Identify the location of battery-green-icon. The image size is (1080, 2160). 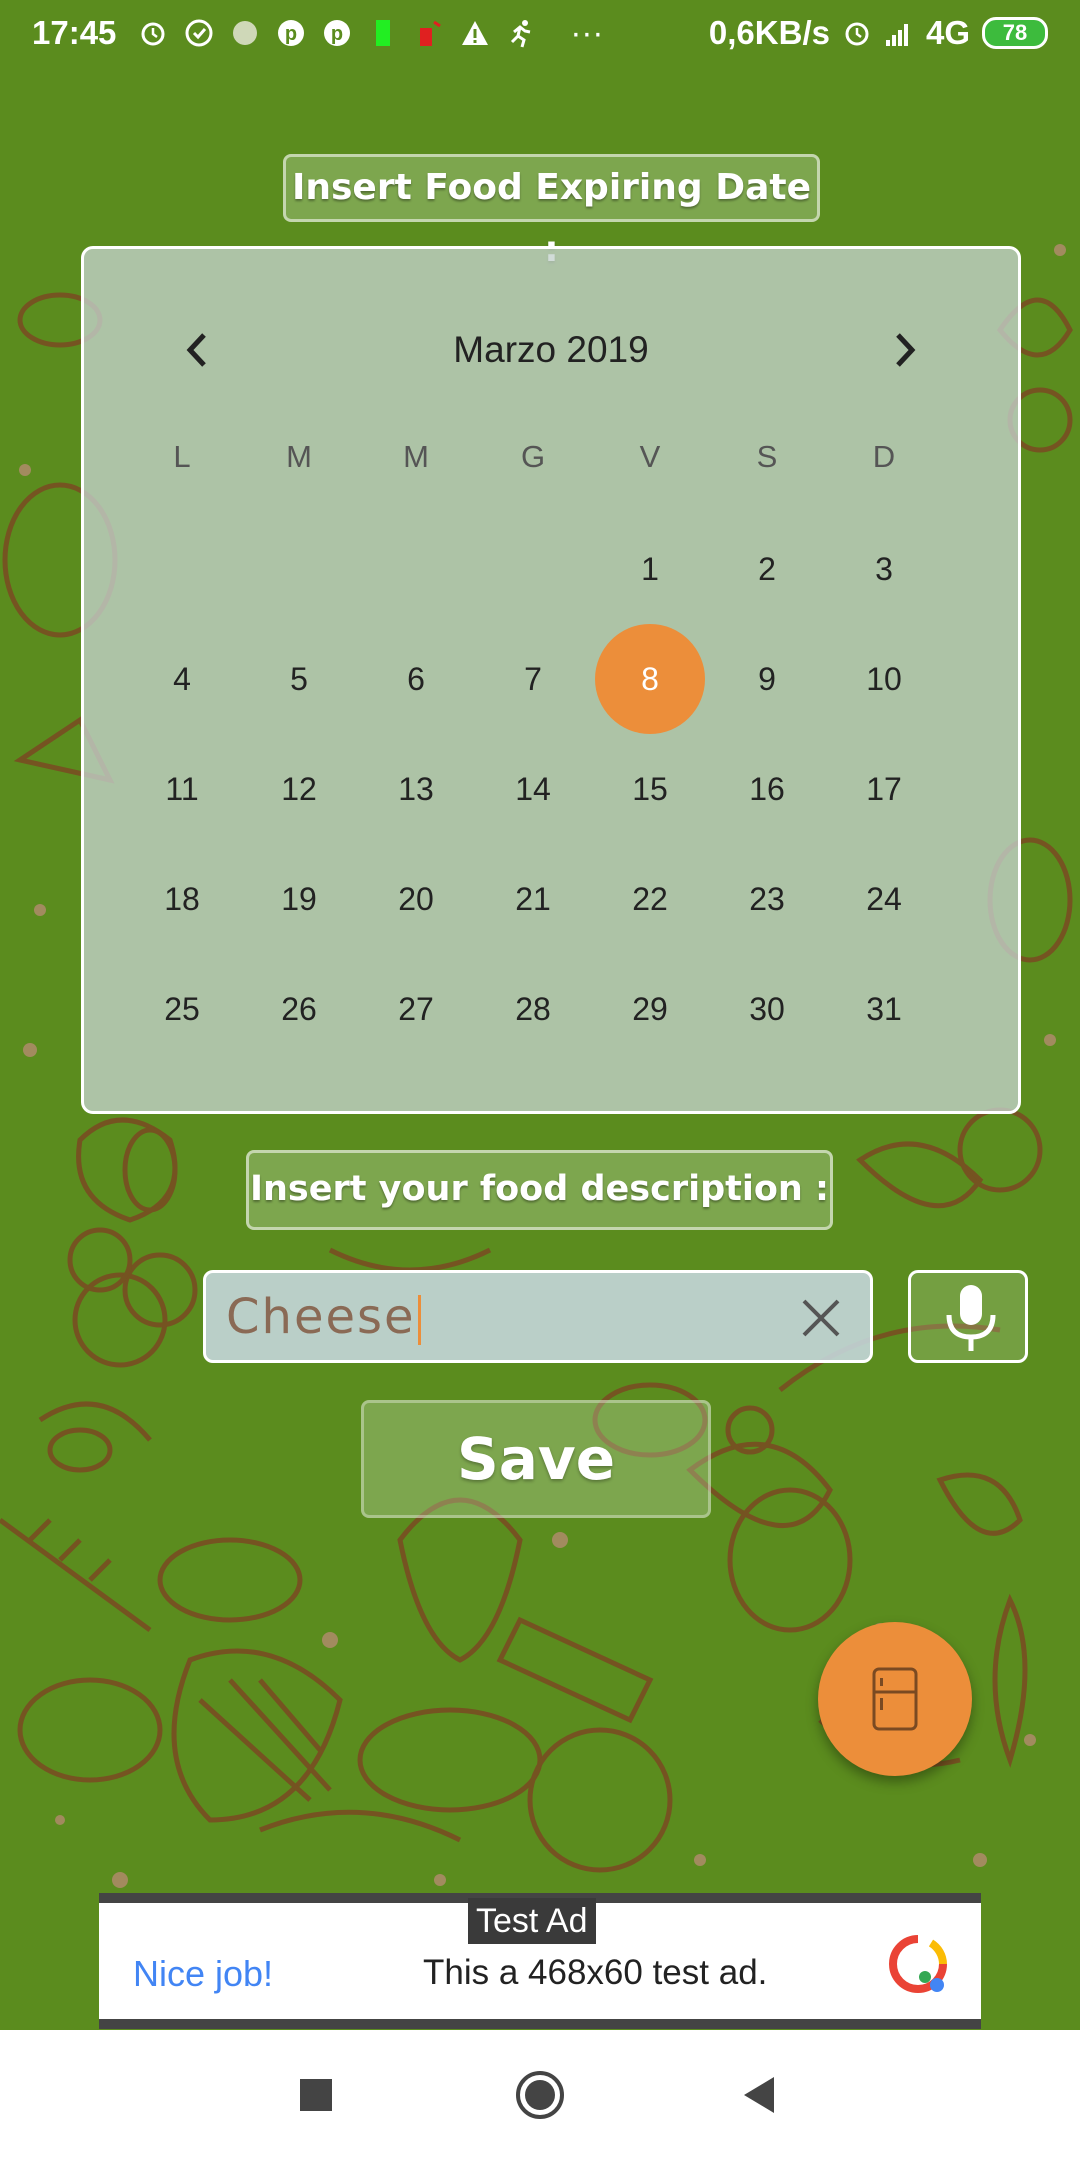
(383, 33).